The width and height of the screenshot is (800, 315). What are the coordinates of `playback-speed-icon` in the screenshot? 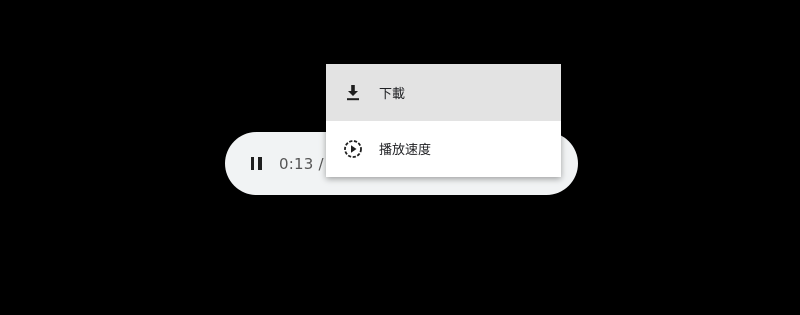 It's located at (353, 149).